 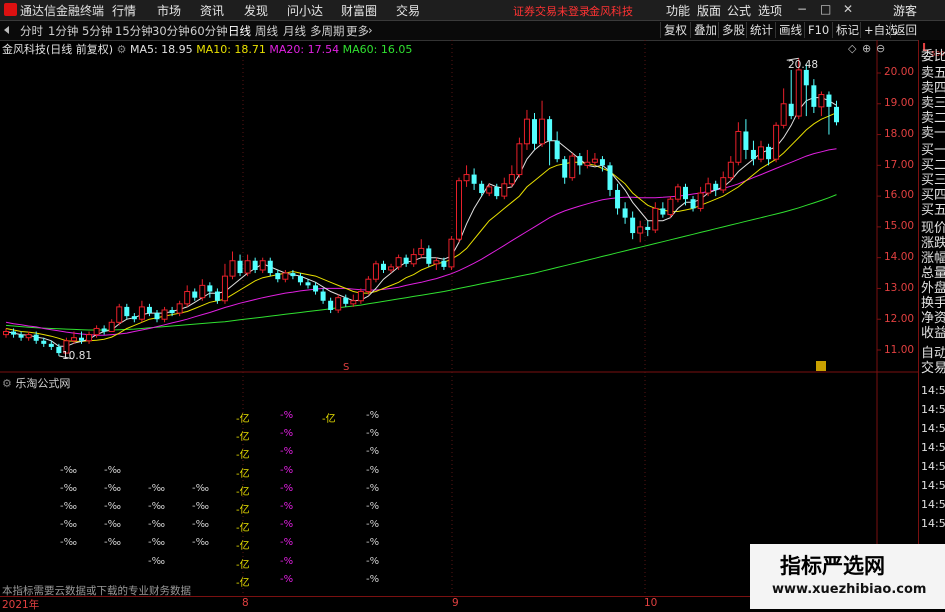 What do you see at coordinates (933, 228) in the screenshot?
I see `ob-label: 现价` at bounding box center [933, 228].